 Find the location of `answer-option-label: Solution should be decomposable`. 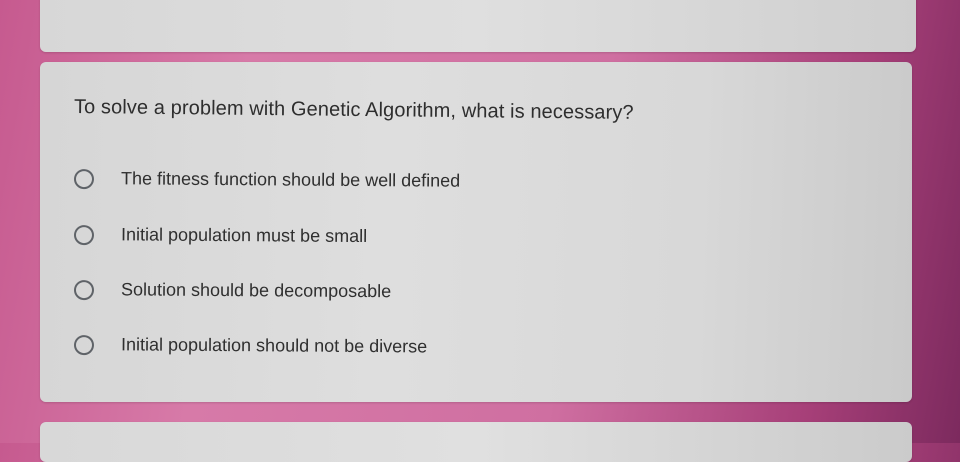

answer-option-label: Solution should be decomposable is located at coordinates (256, 290).